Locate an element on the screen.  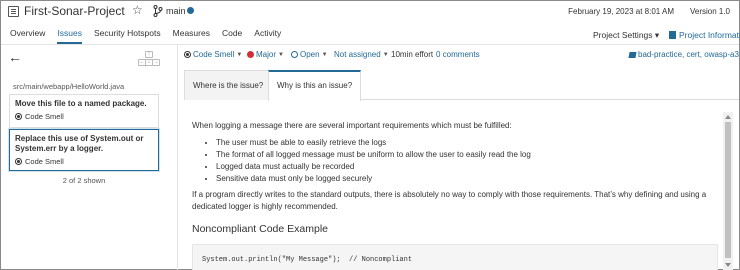
tags-value: bad-practice, cert, owasp-a3 is located at coordinates (688, 54).